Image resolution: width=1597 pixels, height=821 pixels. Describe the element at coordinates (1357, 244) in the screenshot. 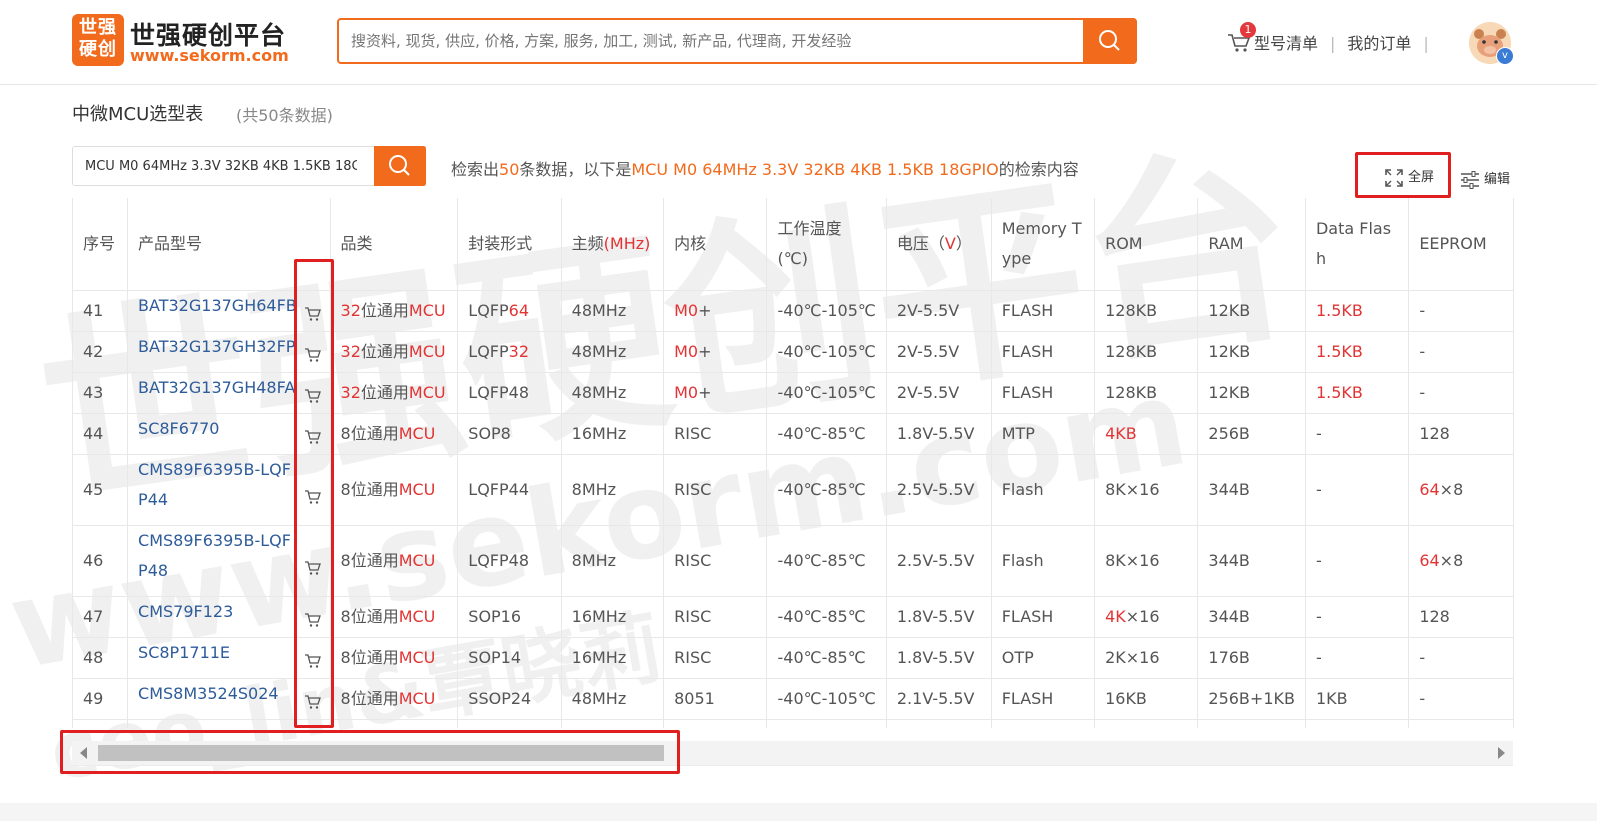

I see `col-header-data-flash: Data Flash` at that location.